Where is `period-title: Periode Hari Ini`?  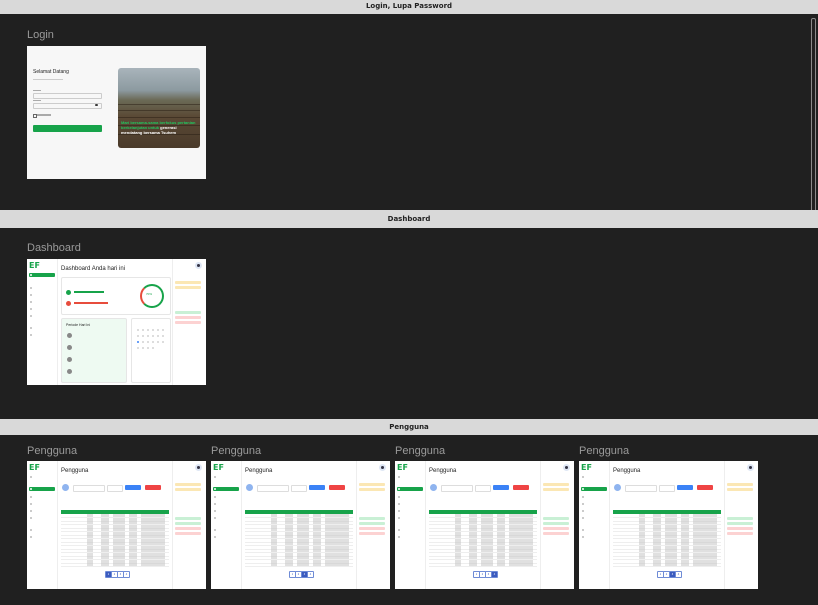 period-title: Periode Hari Ini is located at coordinates (78, 325).